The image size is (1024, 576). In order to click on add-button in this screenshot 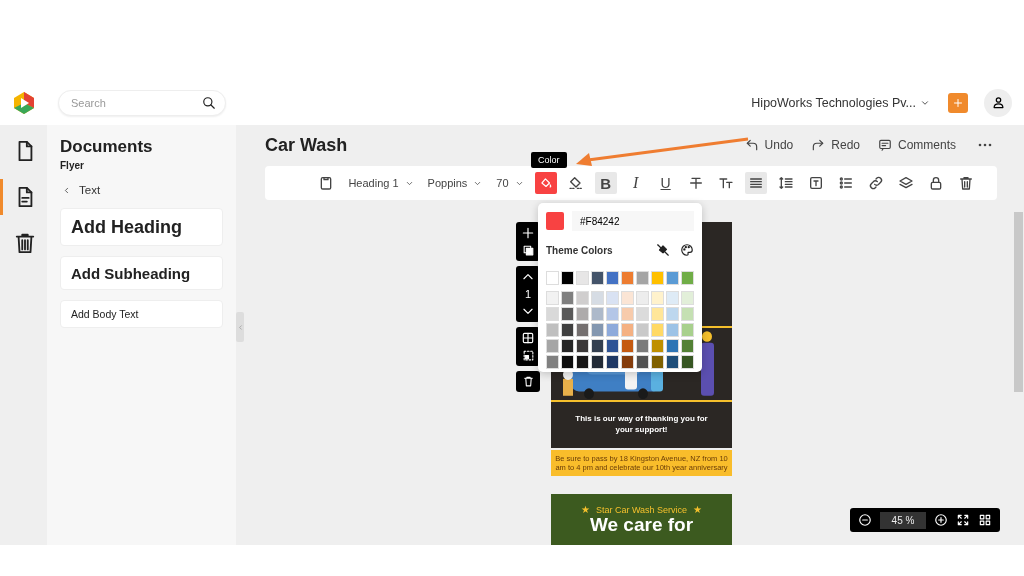, I will do `click(958, 102)`.